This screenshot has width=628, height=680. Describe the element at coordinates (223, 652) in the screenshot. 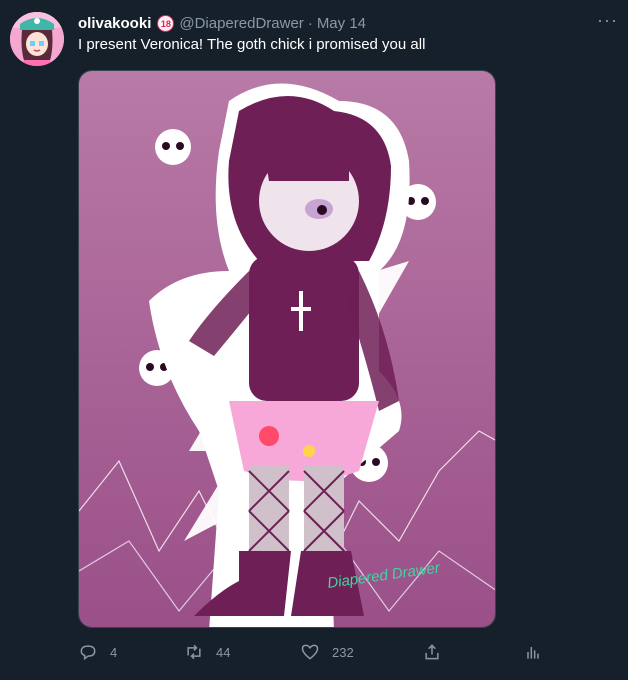

I see `retweet-count: 44` at that location.